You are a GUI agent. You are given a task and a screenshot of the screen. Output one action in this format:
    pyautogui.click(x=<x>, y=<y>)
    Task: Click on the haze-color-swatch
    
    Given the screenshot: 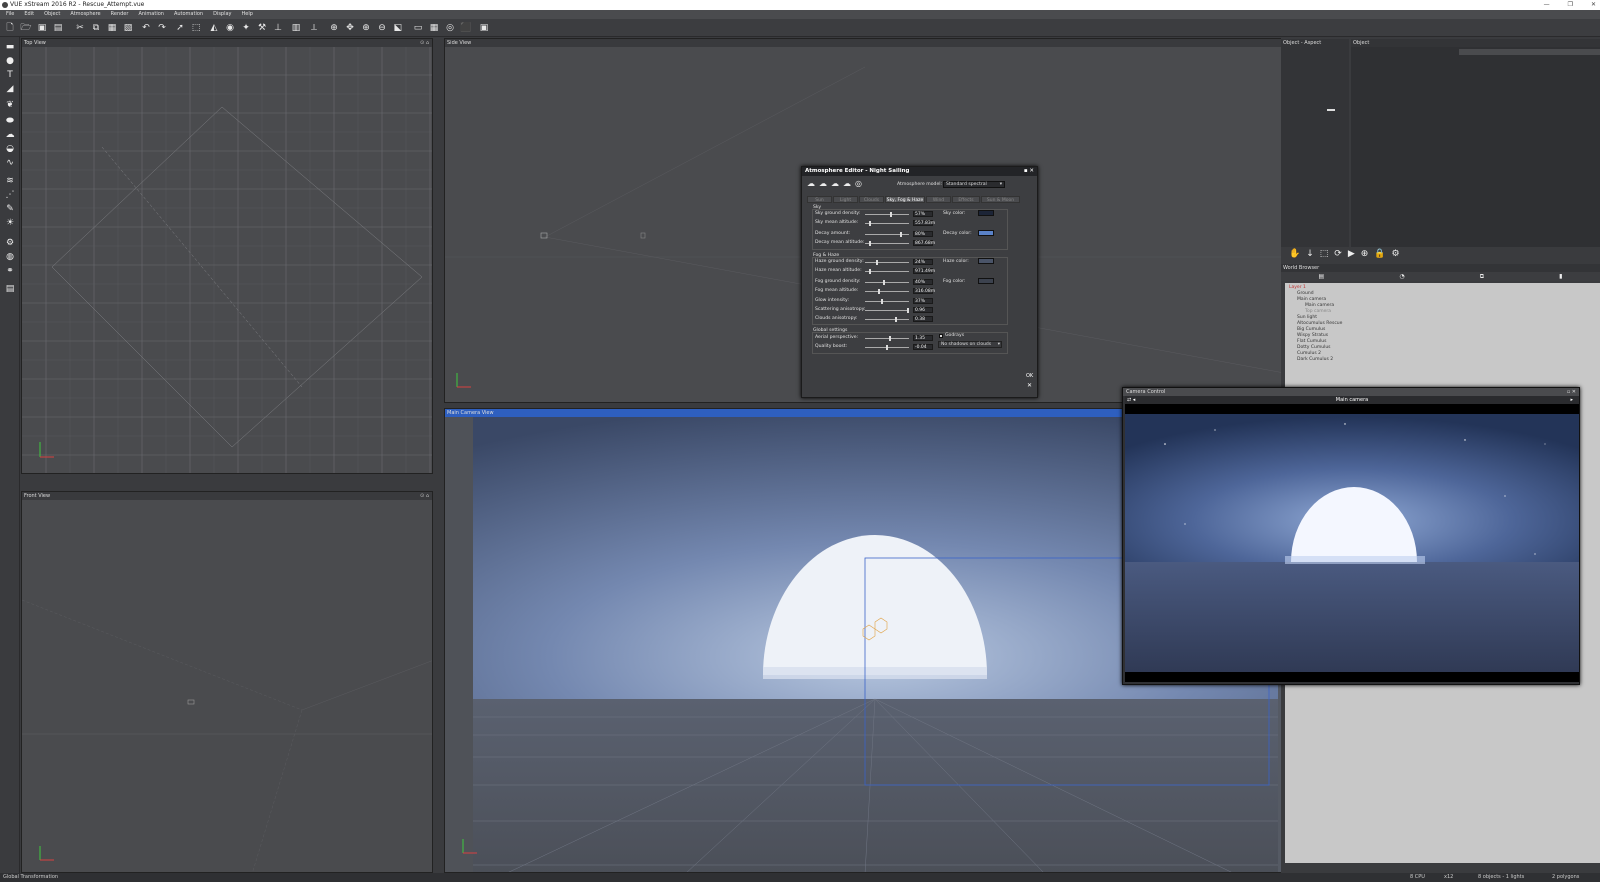 What is the action you would take?
    pyautogui.click(x=986, y=261)
    